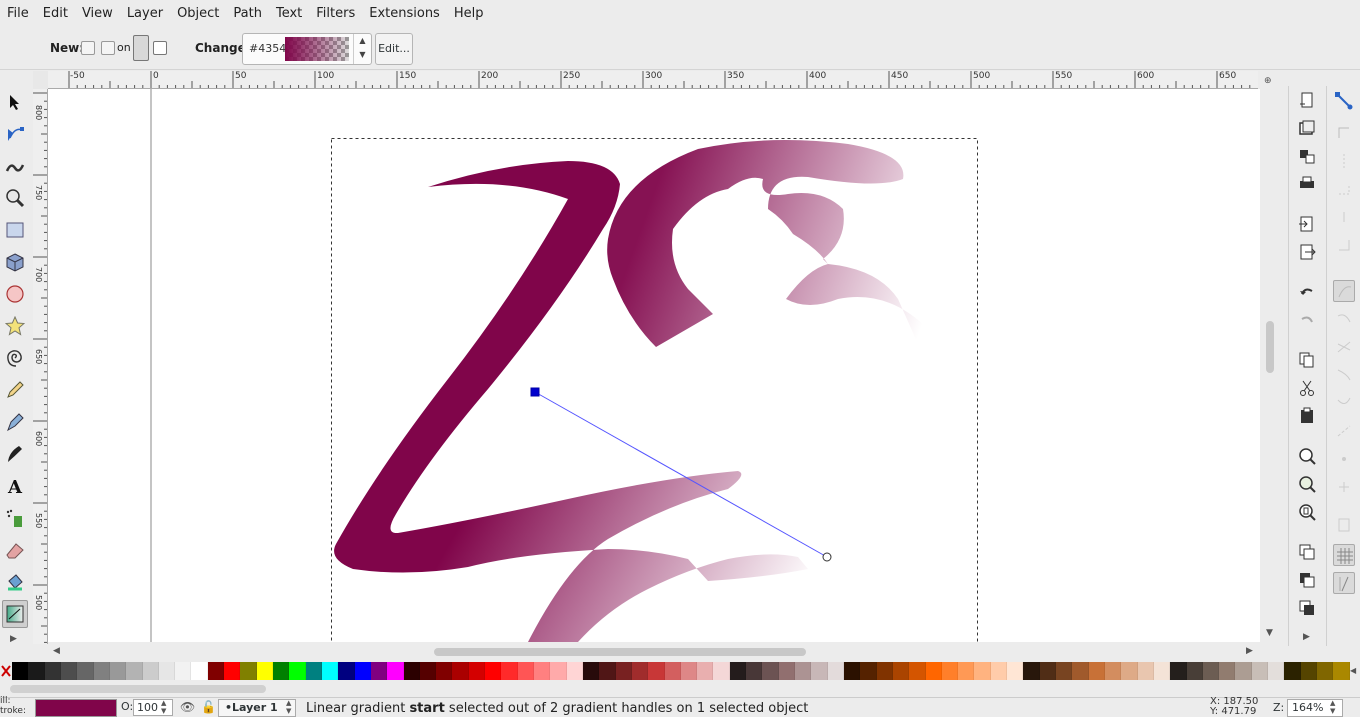 This screenshot has height=717, width=1360. What do you see at coordinates (15, 102) in the screenshot?
I see `selector-tool-icon` at bounding box center [15, 102].